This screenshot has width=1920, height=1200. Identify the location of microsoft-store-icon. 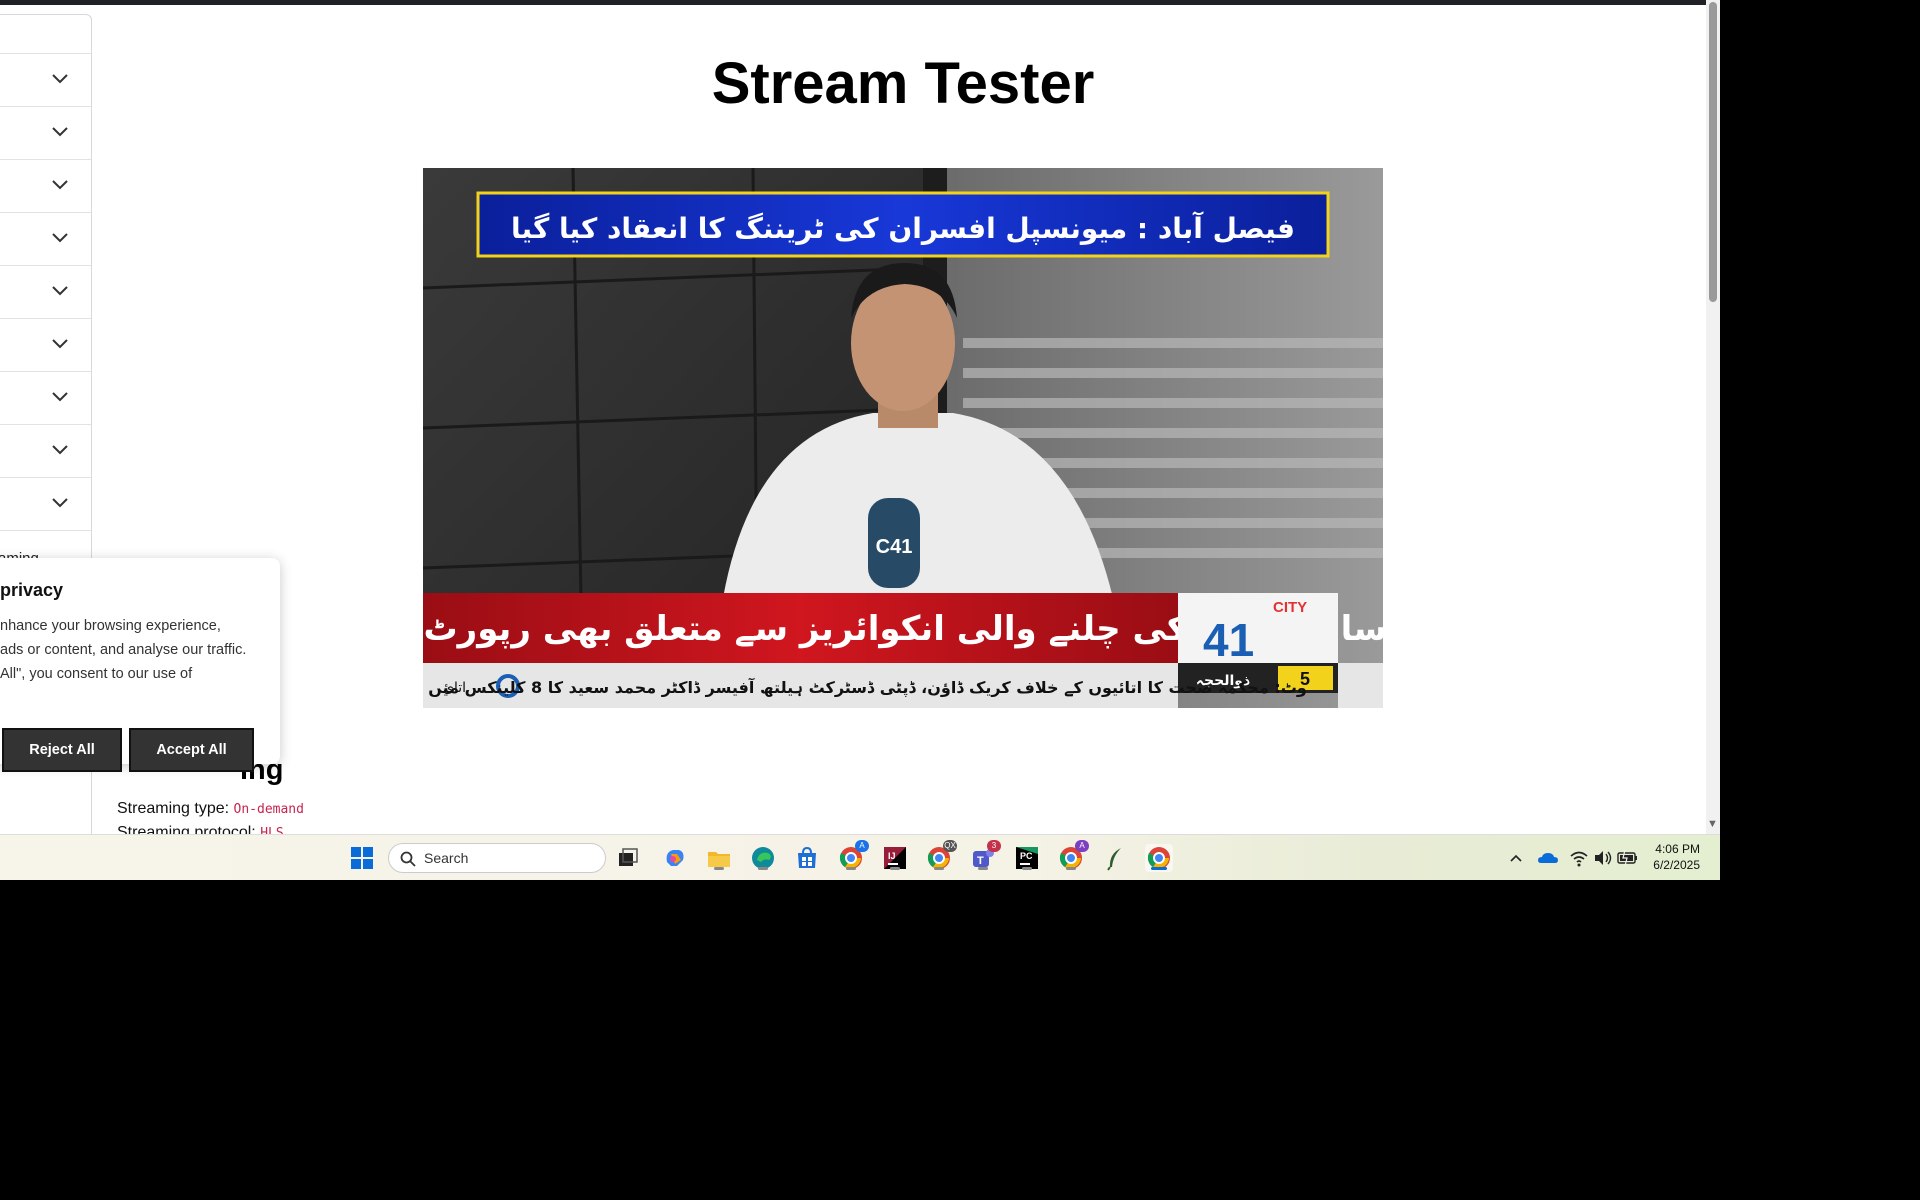
(807, 858).